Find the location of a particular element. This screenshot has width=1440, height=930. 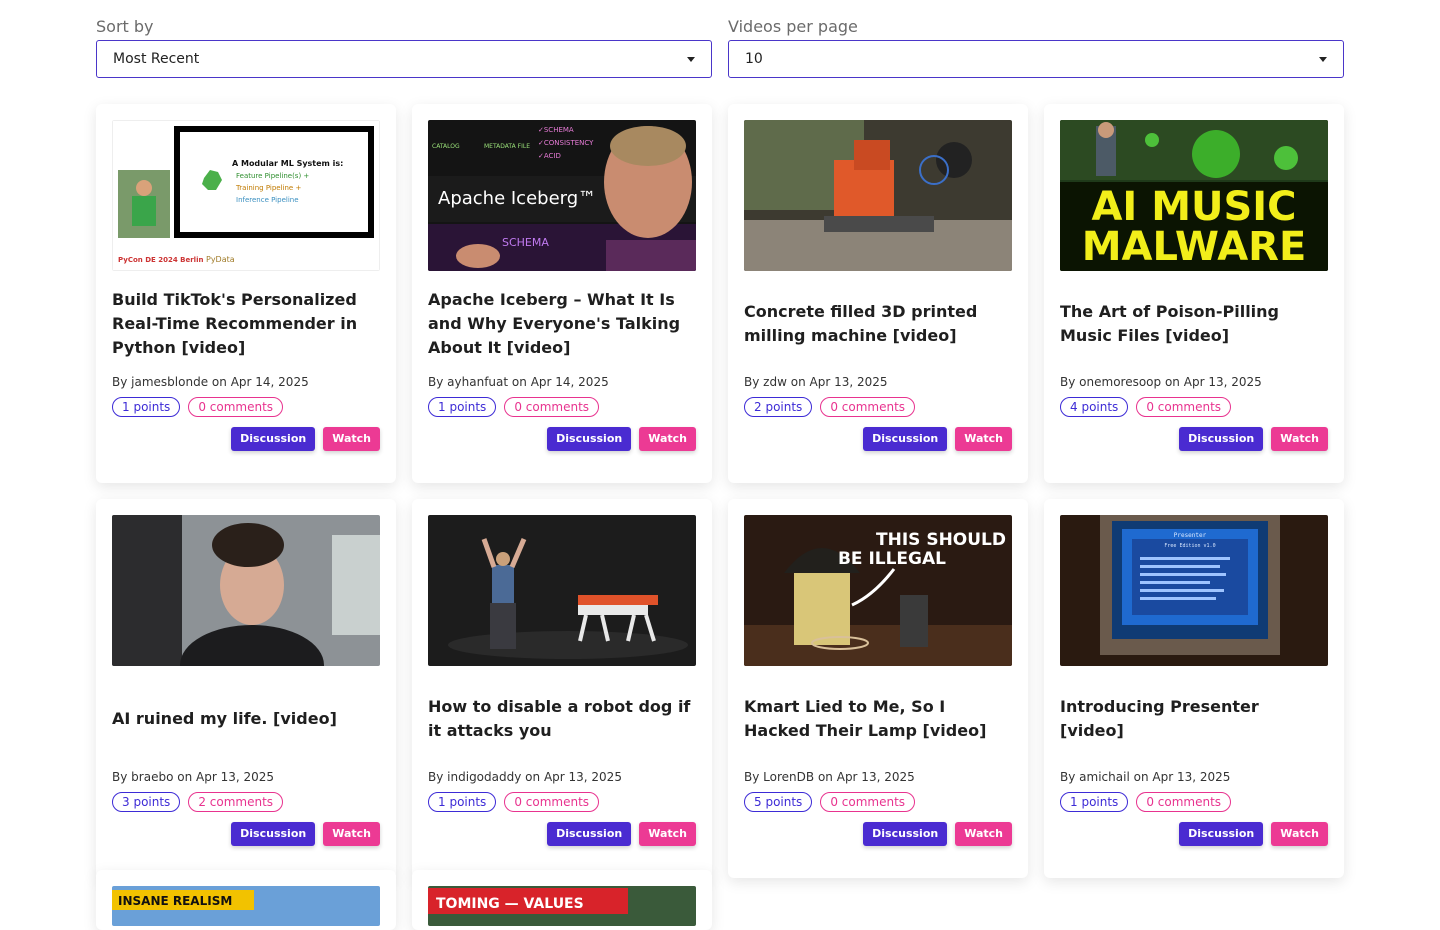

thumb-item: Feature Pipeline(s) + is located at coordinates (272, 176).